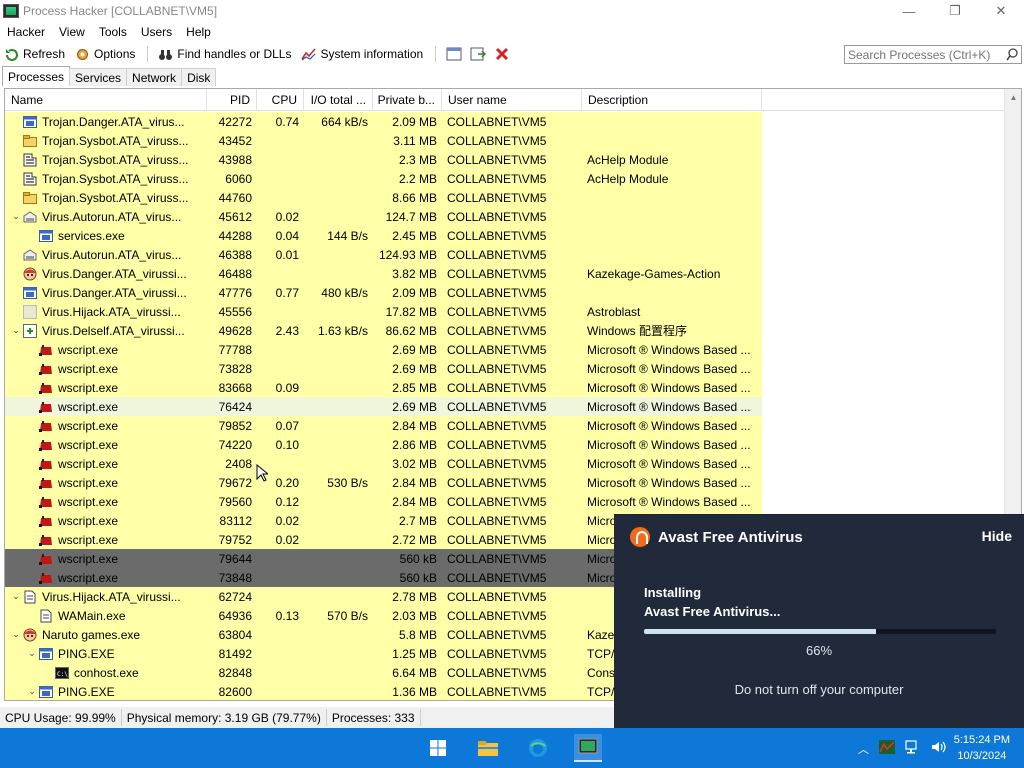 The width and height of the screenshot is (1024, 768). I want to click on show-details-icon, so click(478, 54).